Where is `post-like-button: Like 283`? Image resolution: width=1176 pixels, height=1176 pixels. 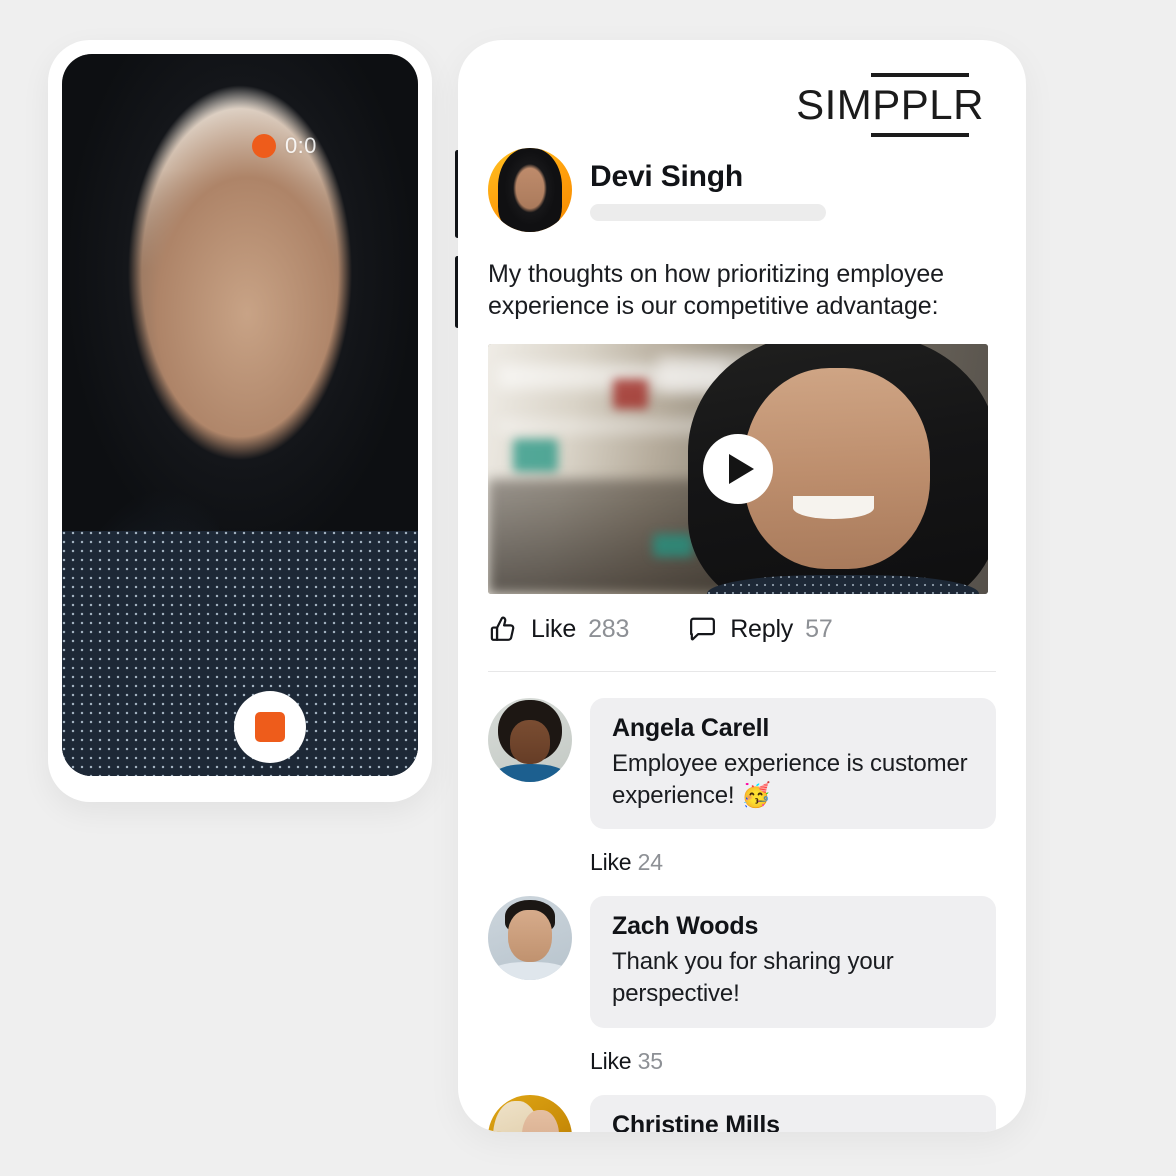 post-like-button: Like 283 is located at coordinates (558, 629).